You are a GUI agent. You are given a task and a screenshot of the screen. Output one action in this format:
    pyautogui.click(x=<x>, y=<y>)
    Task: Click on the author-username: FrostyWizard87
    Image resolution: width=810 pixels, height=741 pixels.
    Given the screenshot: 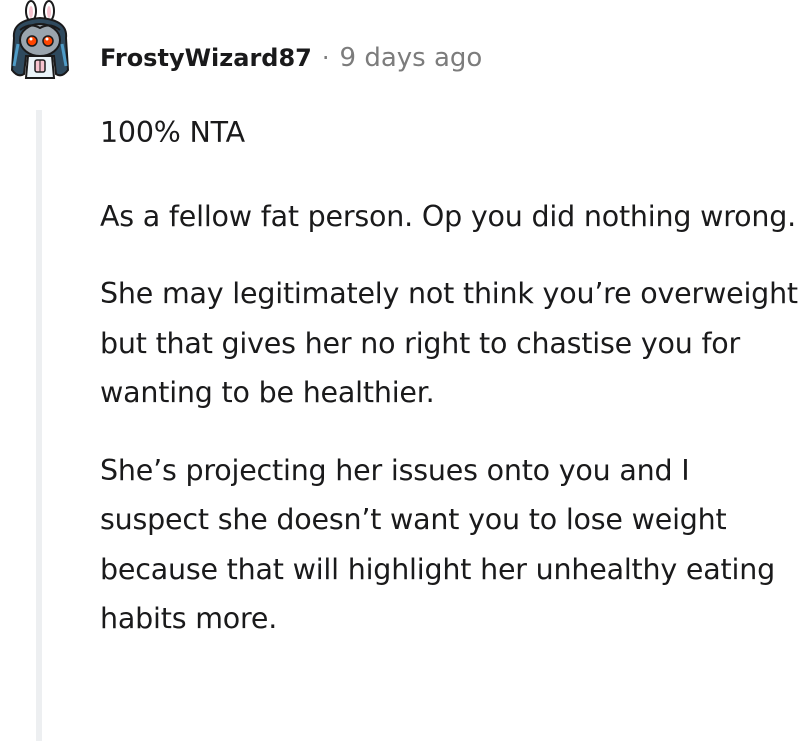 What is the action you would take?
    pyautogui.click(x=206, y=58)
    